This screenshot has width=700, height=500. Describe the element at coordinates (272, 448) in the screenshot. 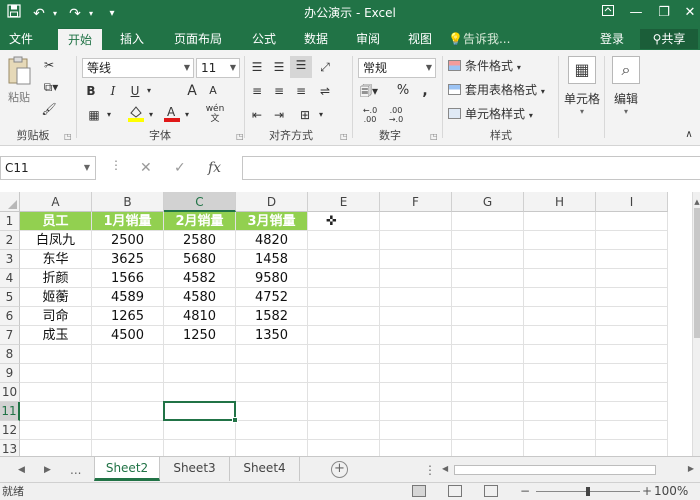

I see `cell-d13` at that location.